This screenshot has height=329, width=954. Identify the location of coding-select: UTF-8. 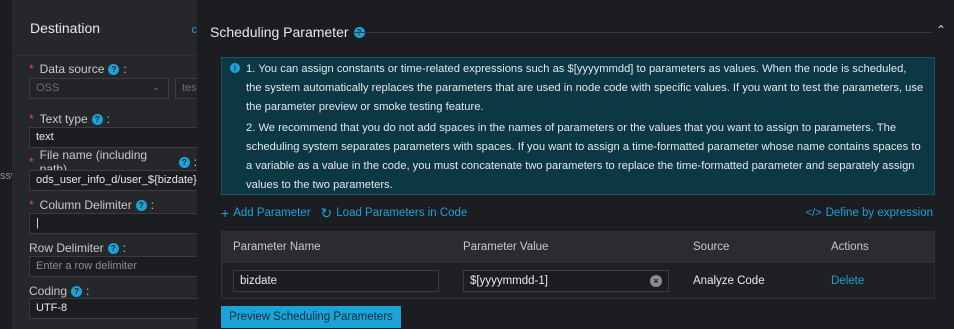
(113, 308).